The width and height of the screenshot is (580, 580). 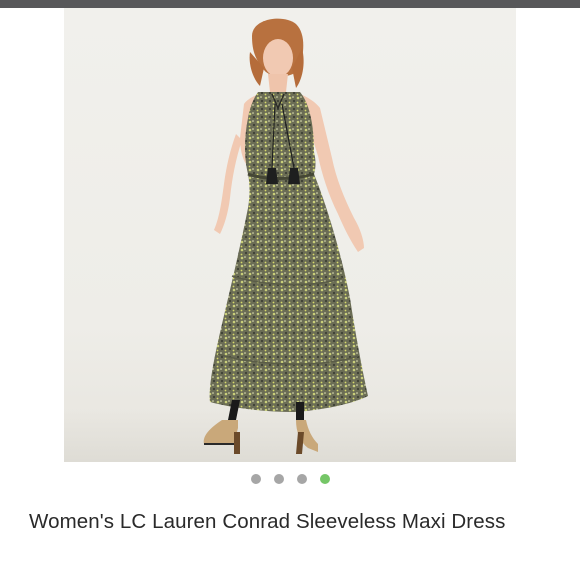 I want to click on top-bar, so click(x=290, y=4).